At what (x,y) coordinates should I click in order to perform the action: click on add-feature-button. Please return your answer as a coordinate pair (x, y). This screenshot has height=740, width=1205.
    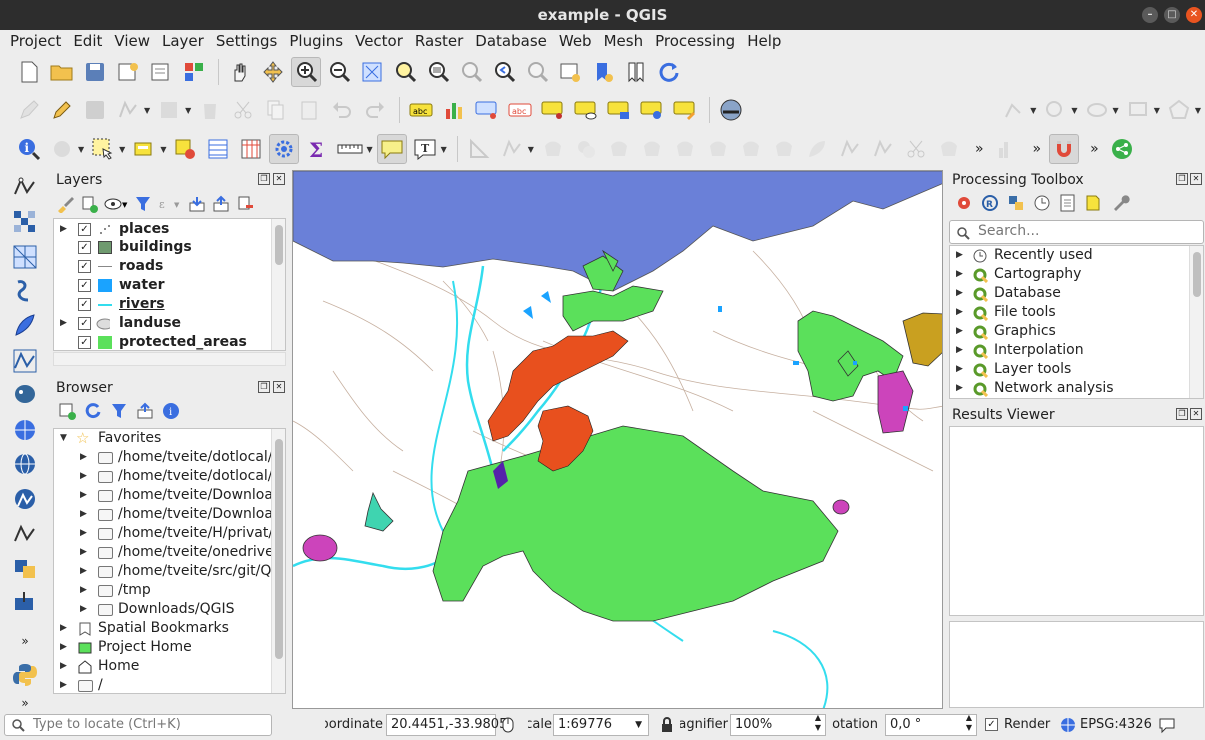
    Looking at the image, I should click on (128, 110).